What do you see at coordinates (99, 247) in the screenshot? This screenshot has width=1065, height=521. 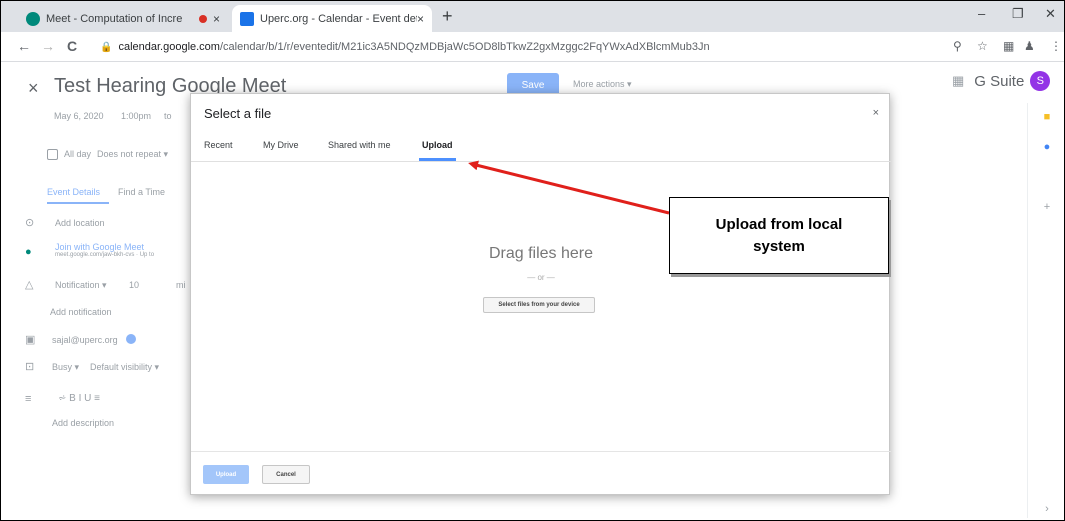 I see `join-meet-link: Join with Google Meet` at bounding box center [99, 247].